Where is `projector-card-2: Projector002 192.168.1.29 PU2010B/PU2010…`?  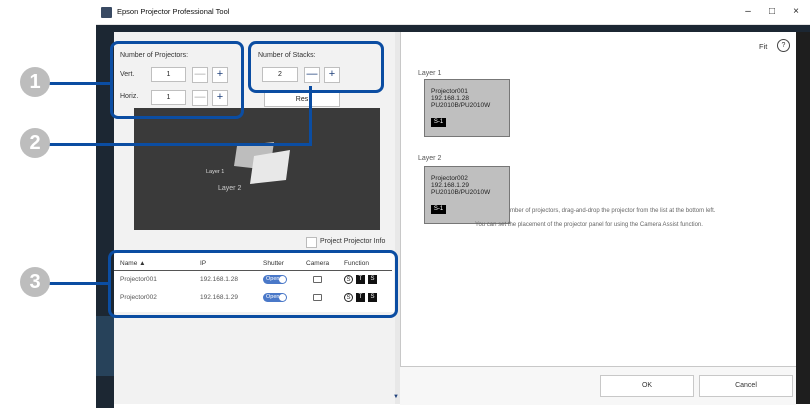 projector-card-2: Projector002 192.168.1.29 PU2010B/PU2010… is located at coordinates (467, 195).